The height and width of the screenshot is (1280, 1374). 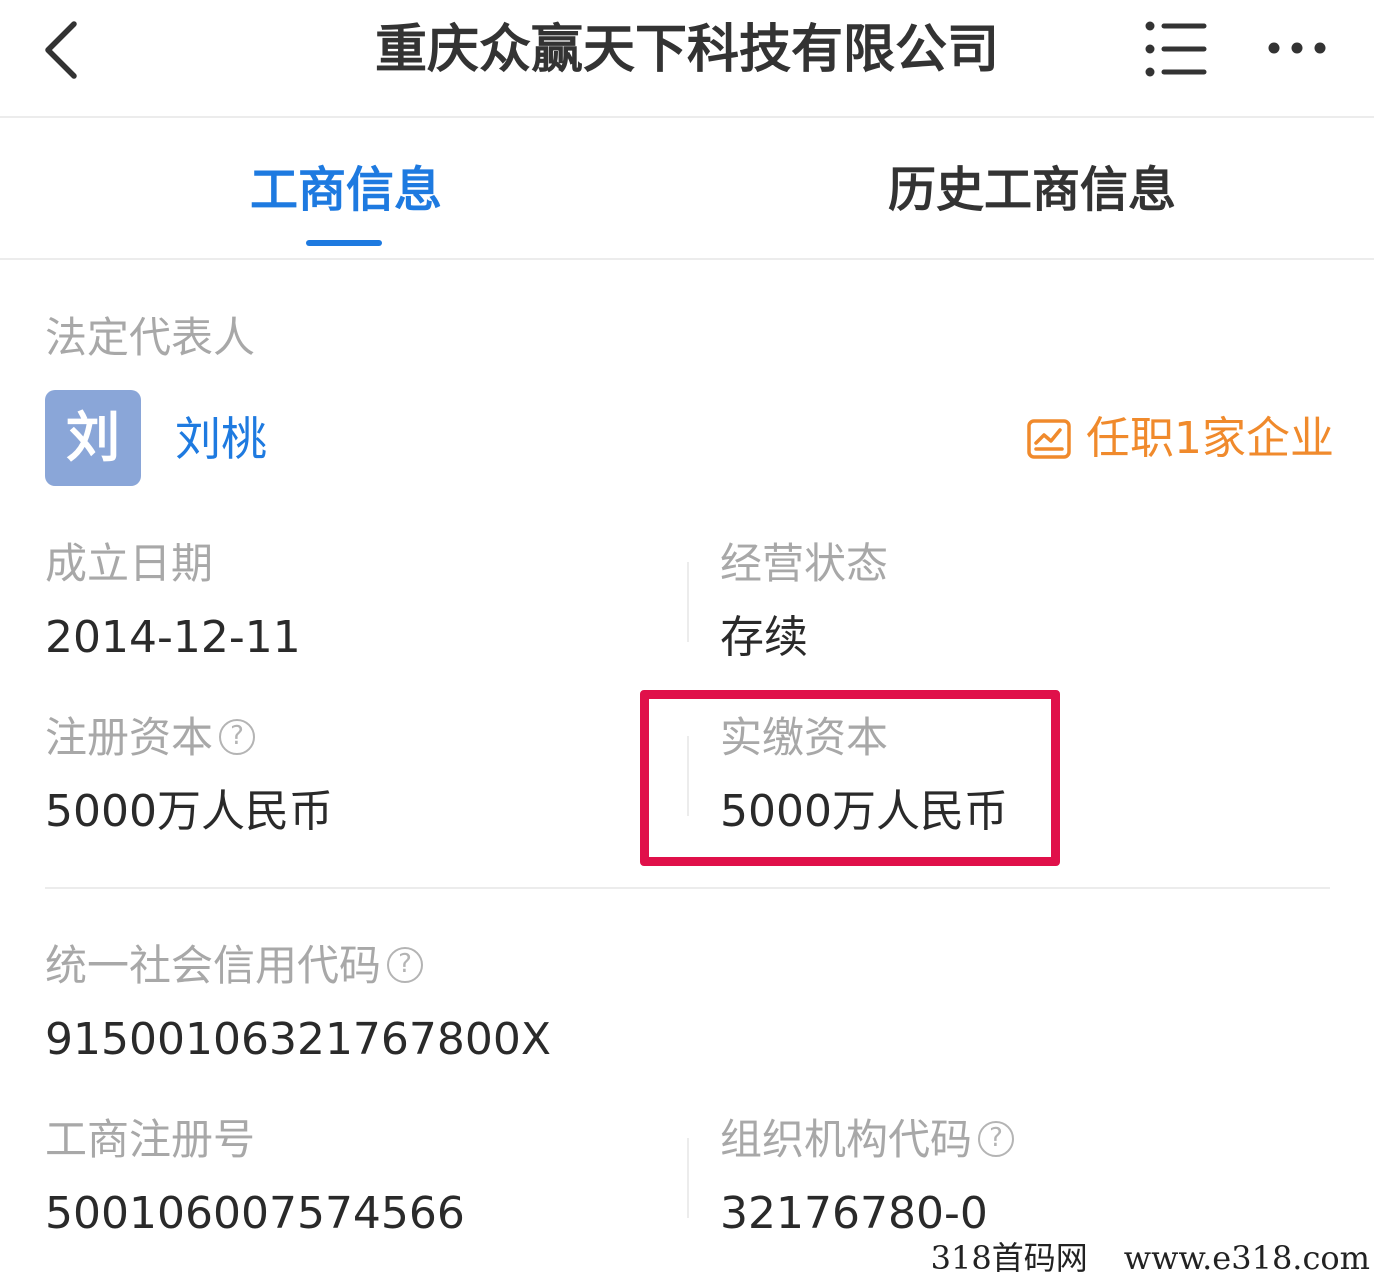 I want to click on org-code-label-text: 组织机构代码, so click(x=846, y=1139).